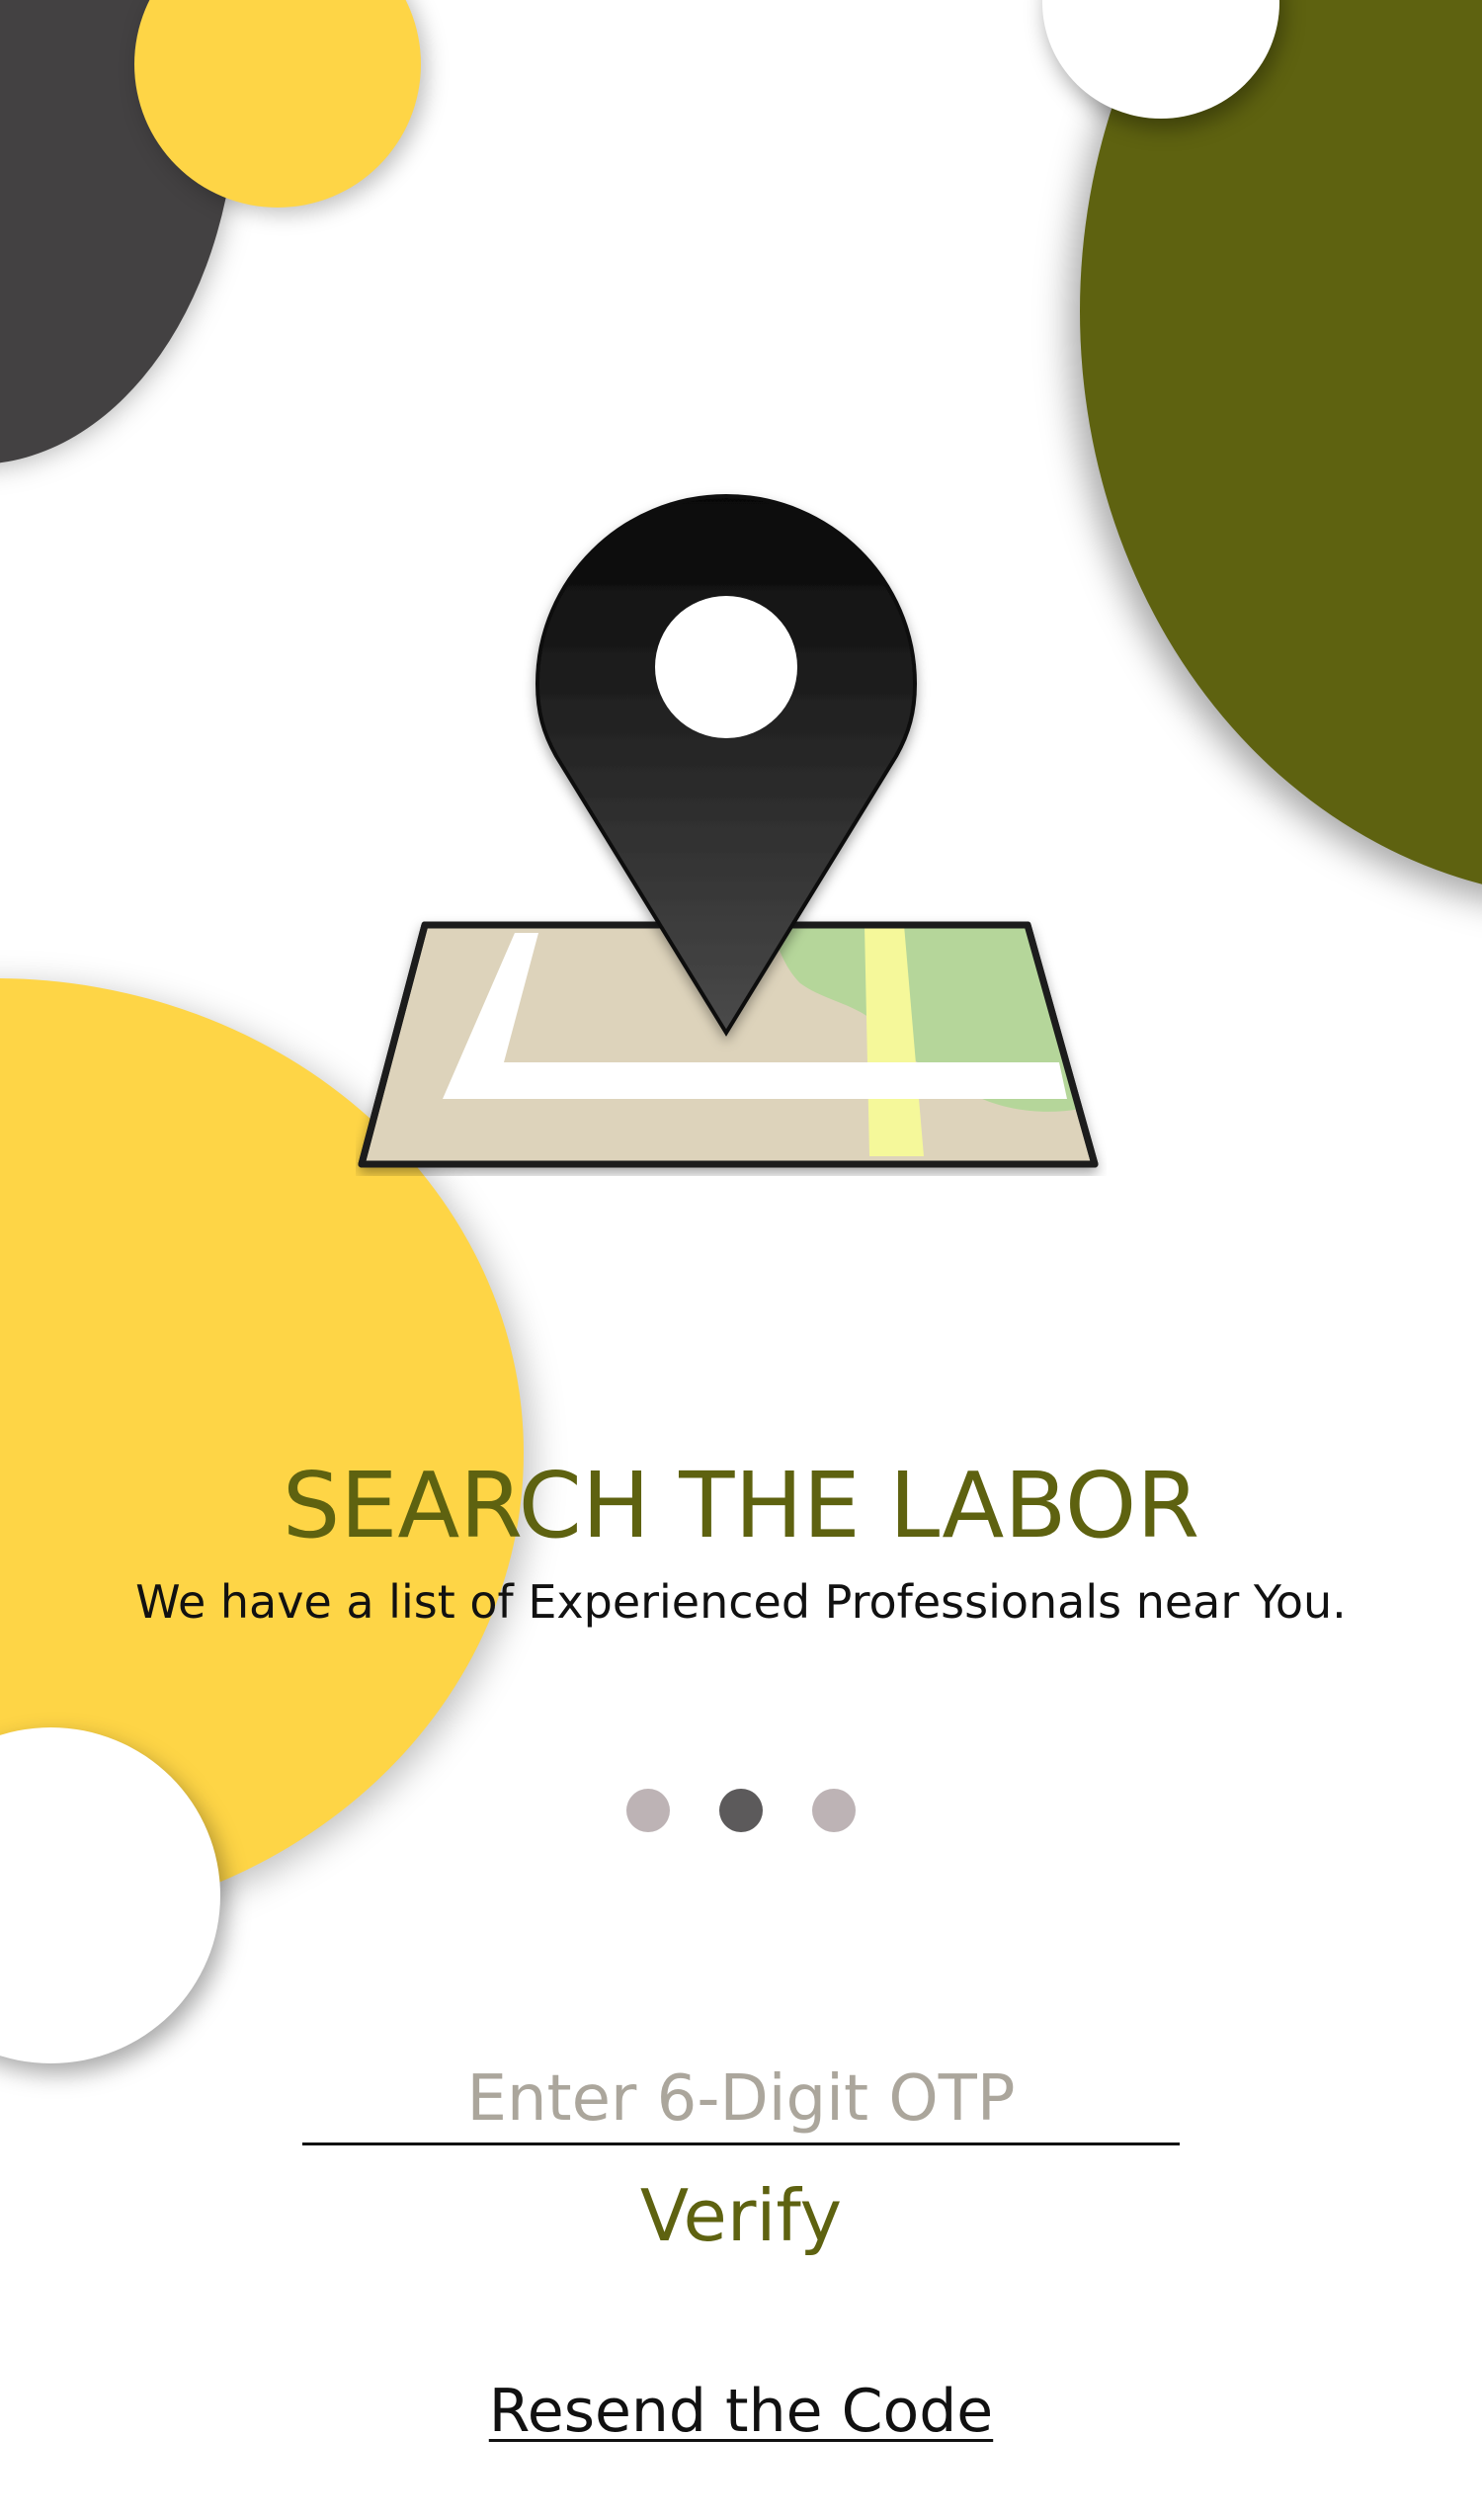  What do you see at coordinates (741, 1810) in the screenshot?
I see `pagination-dot-active` at bounding box center [741, 1810].